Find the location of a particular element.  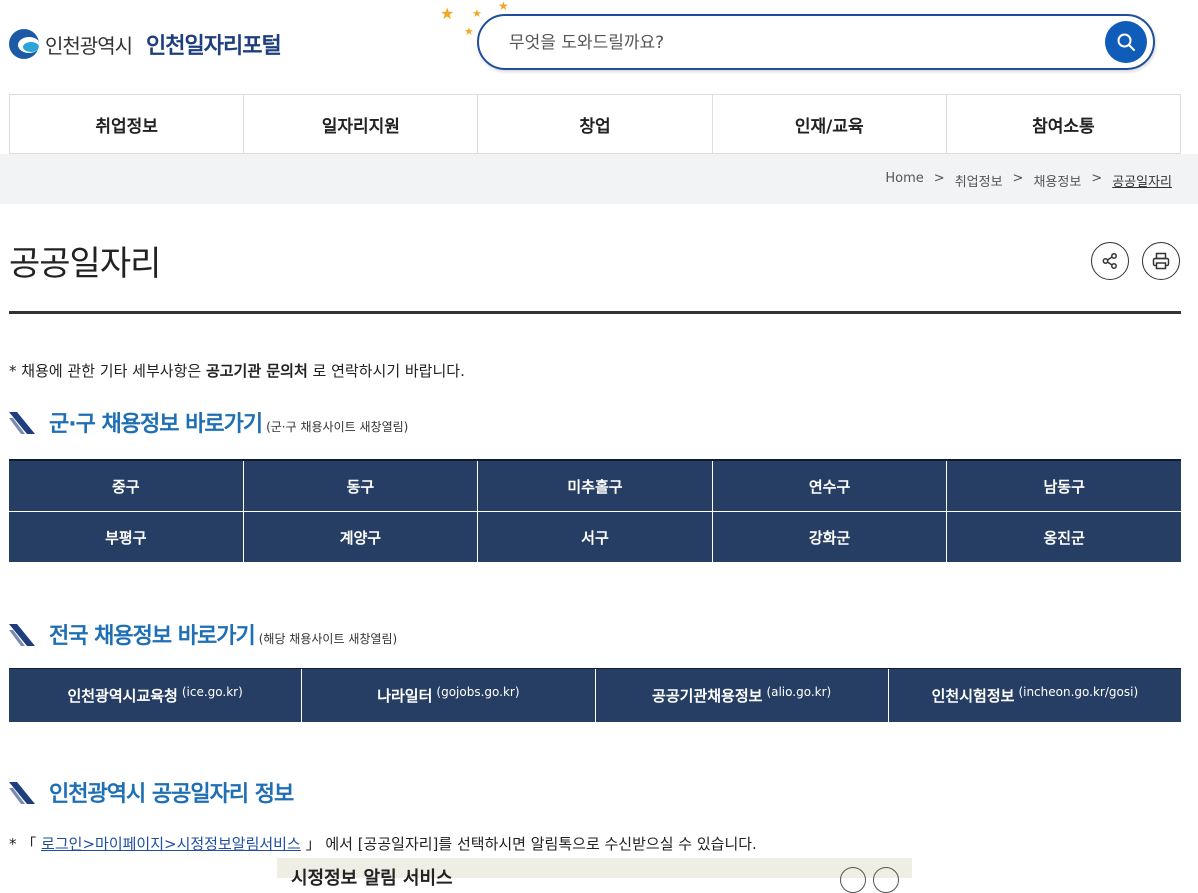

contact-note-prefix: * 채용에 관한 기타 세부사항은 is located at coordinates (107, 371).